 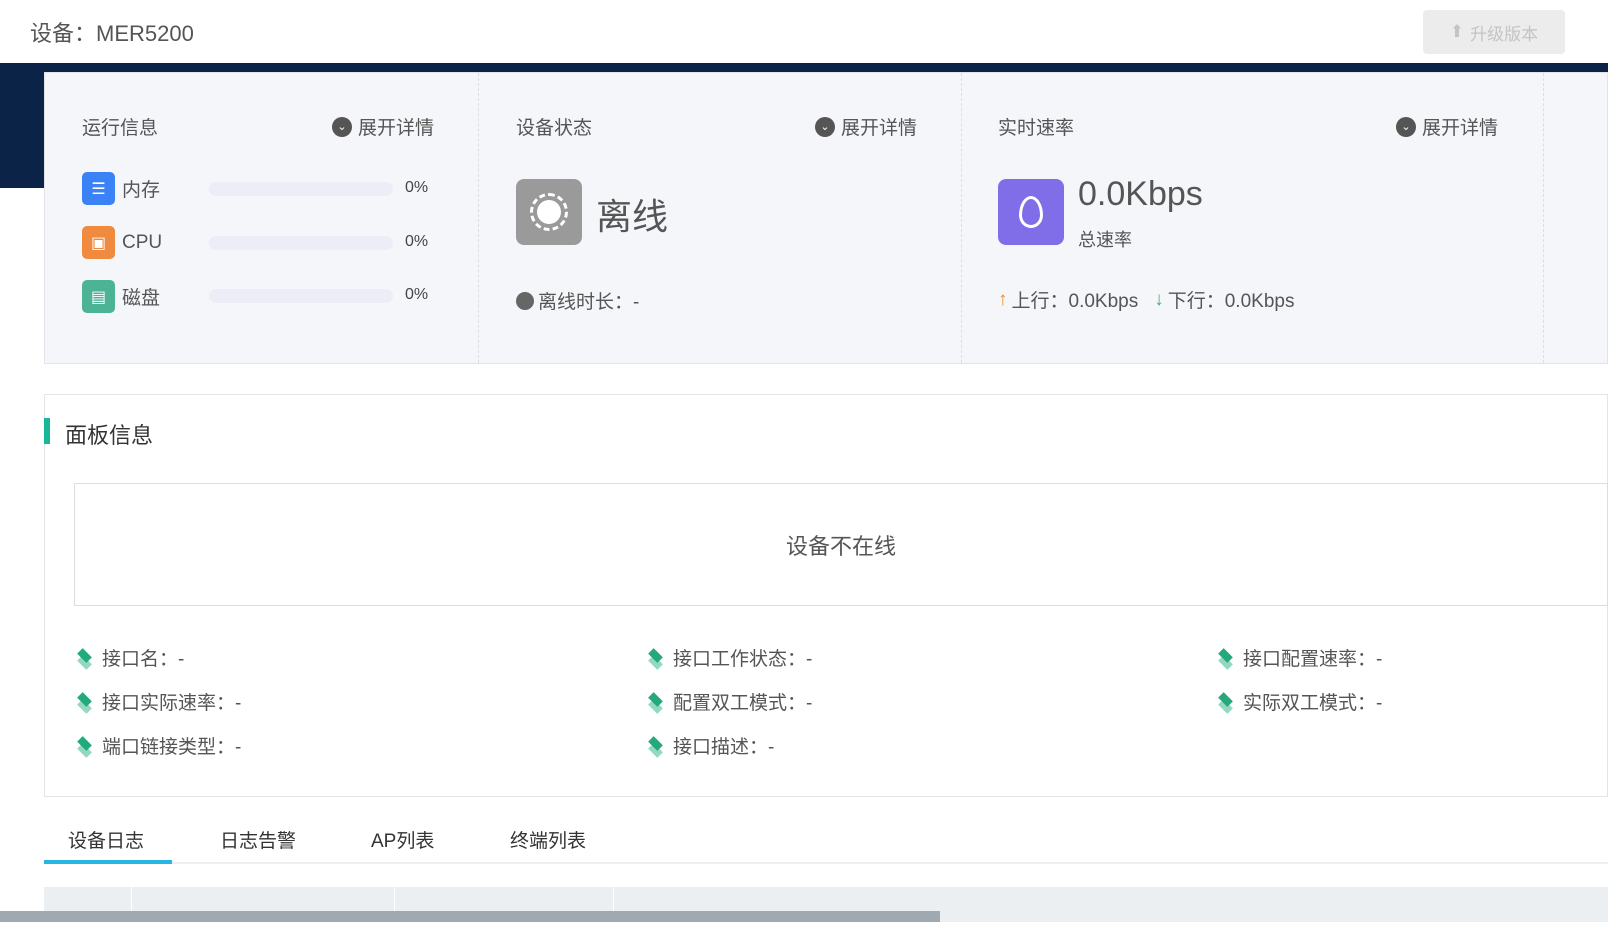 I want to click on memory-progress, so click(x=301, y=189).